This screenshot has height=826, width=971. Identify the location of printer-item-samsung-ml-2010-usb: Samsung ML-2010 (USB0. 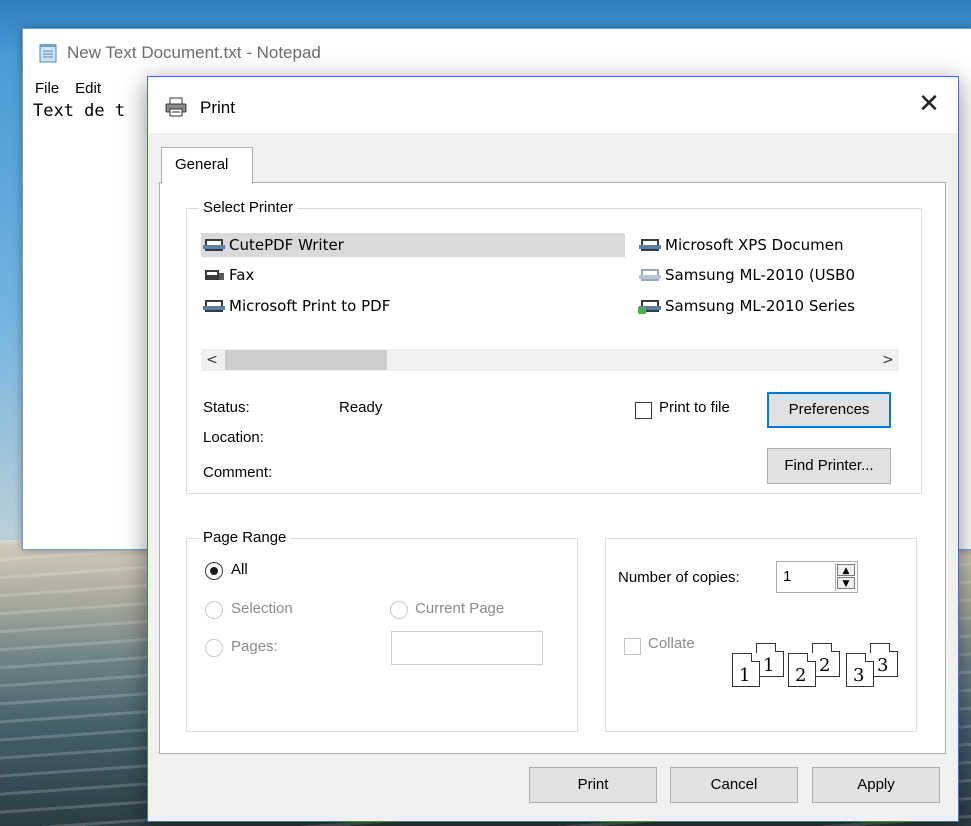
(768, 275).